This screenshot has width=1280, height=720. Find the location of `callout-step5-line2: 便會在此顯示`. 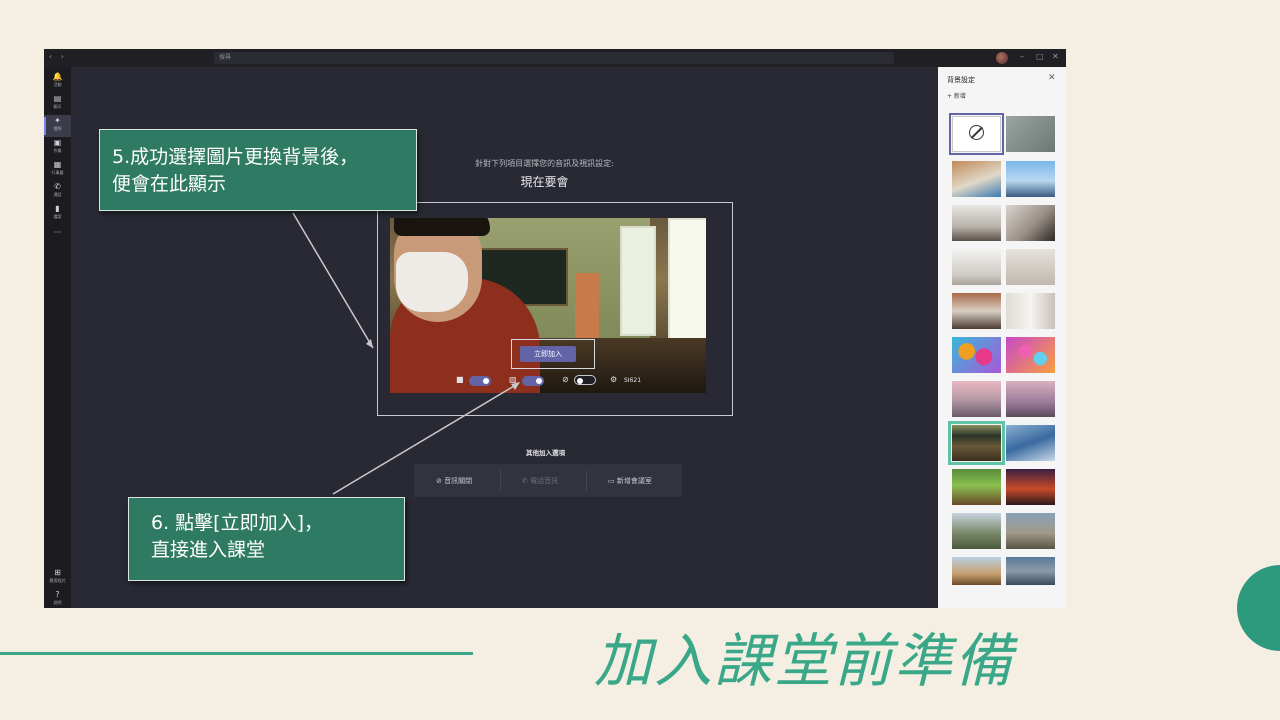

callout-step5-line2: 便會在此顯示 is located at coordinates (169, 184).